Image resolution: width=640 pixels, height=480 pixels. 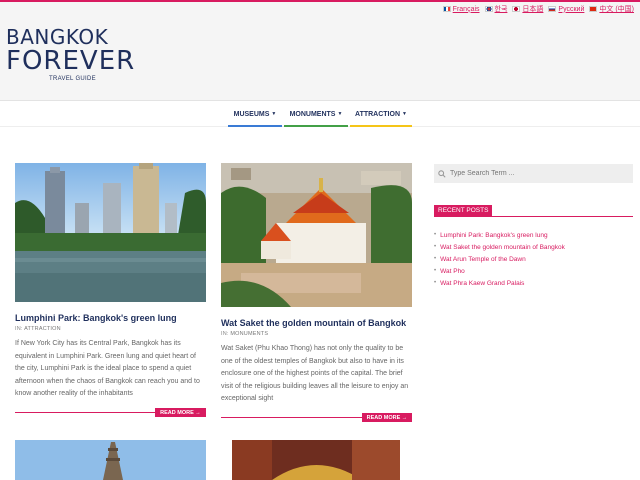 What do you see at coordinates (566, 9) in the screenshot?
I see `lang-russian-link: Русский` at bounding box center [566, 9].